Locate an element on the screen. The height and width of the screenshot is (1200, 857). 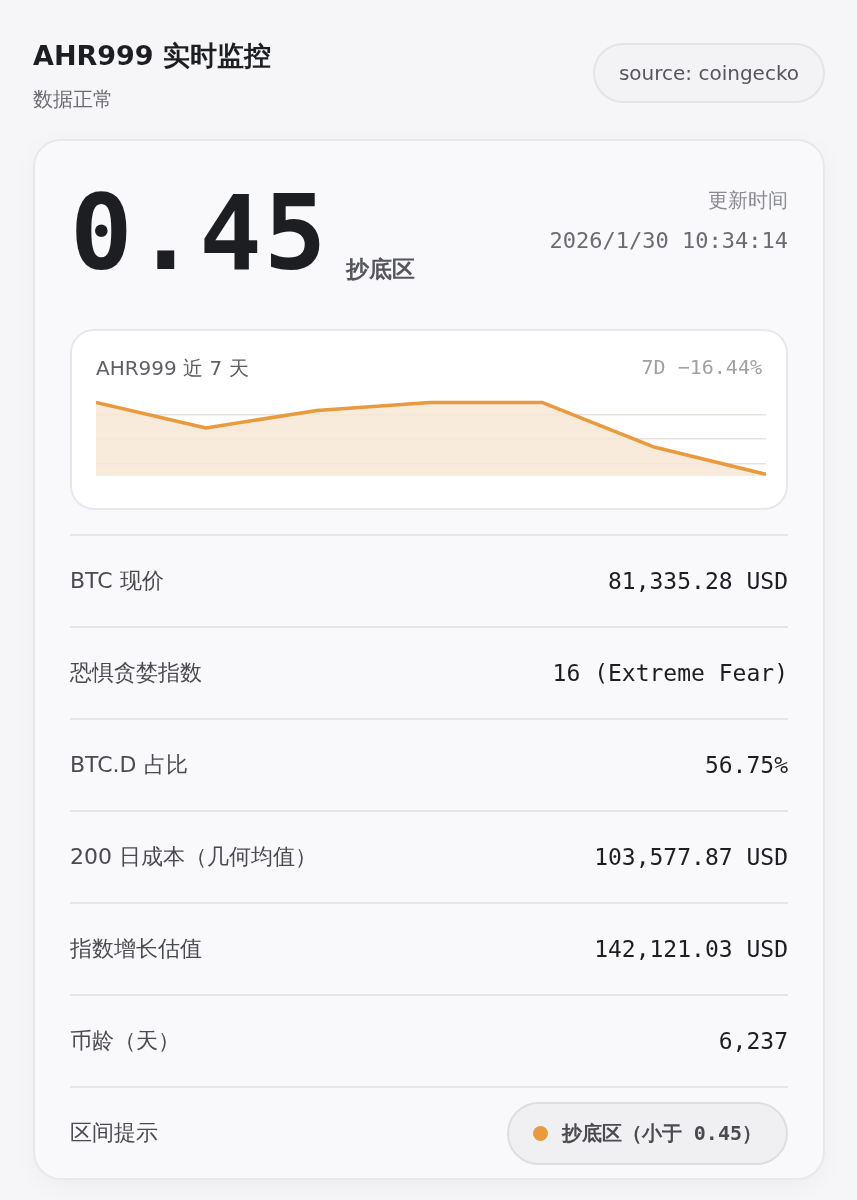
metric-value: 81,335.28 USD is located at coordinates (698, 581).